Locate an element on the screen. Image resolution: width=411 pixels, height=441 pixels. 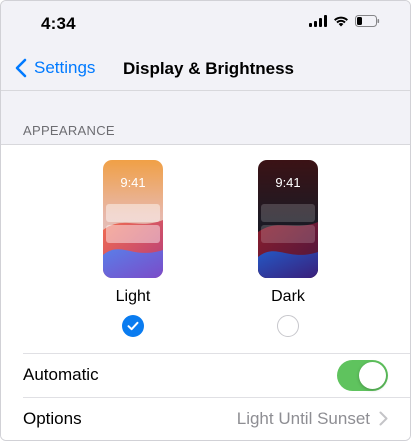
dark-preview-image: 9:41 is located at coordinates (288, 219).